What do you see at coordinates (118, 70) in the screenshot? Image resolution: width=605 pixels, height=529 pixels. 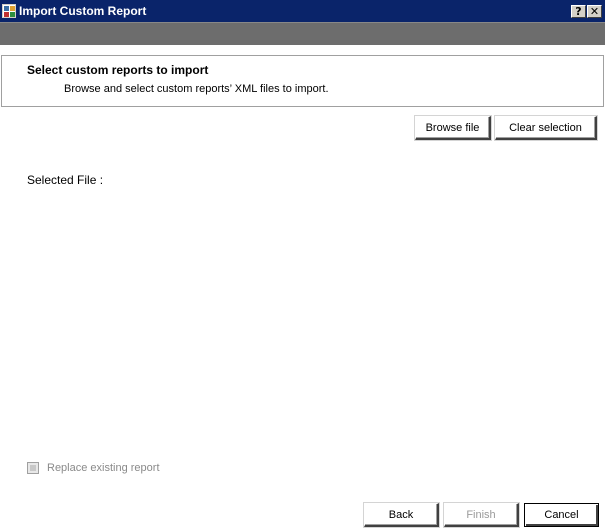 I see `page-title: Select custom reports to import` at bounding box center [118, 70].